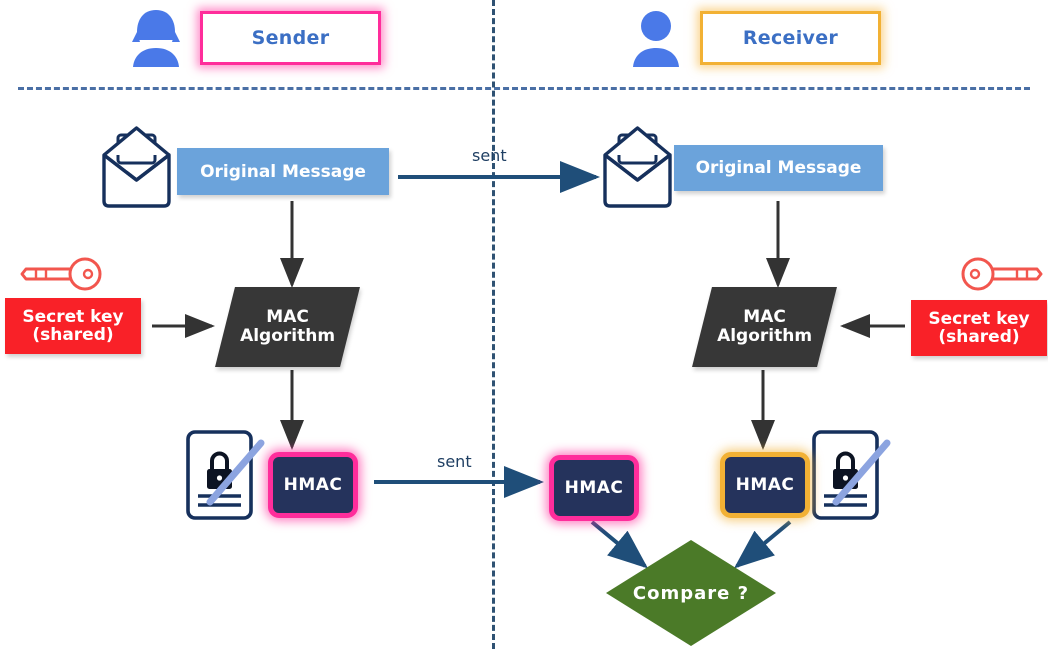 The image size is (1048, 649). Describe the element at coordinates (764, 336) in the screenshot. I see `receiver-mac-line2: Algorithm` at that location.